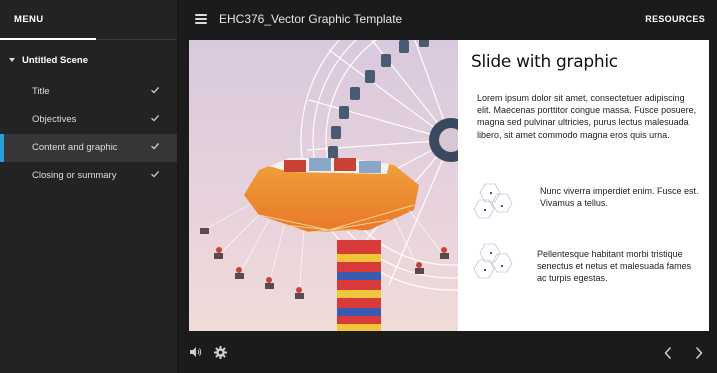 The image size is (717, 373). Describe the element at coordinates (448, 20) in the screenshot. I see `top-bar: EHC376_Vector Graphic Template RESOURCES` at that location.